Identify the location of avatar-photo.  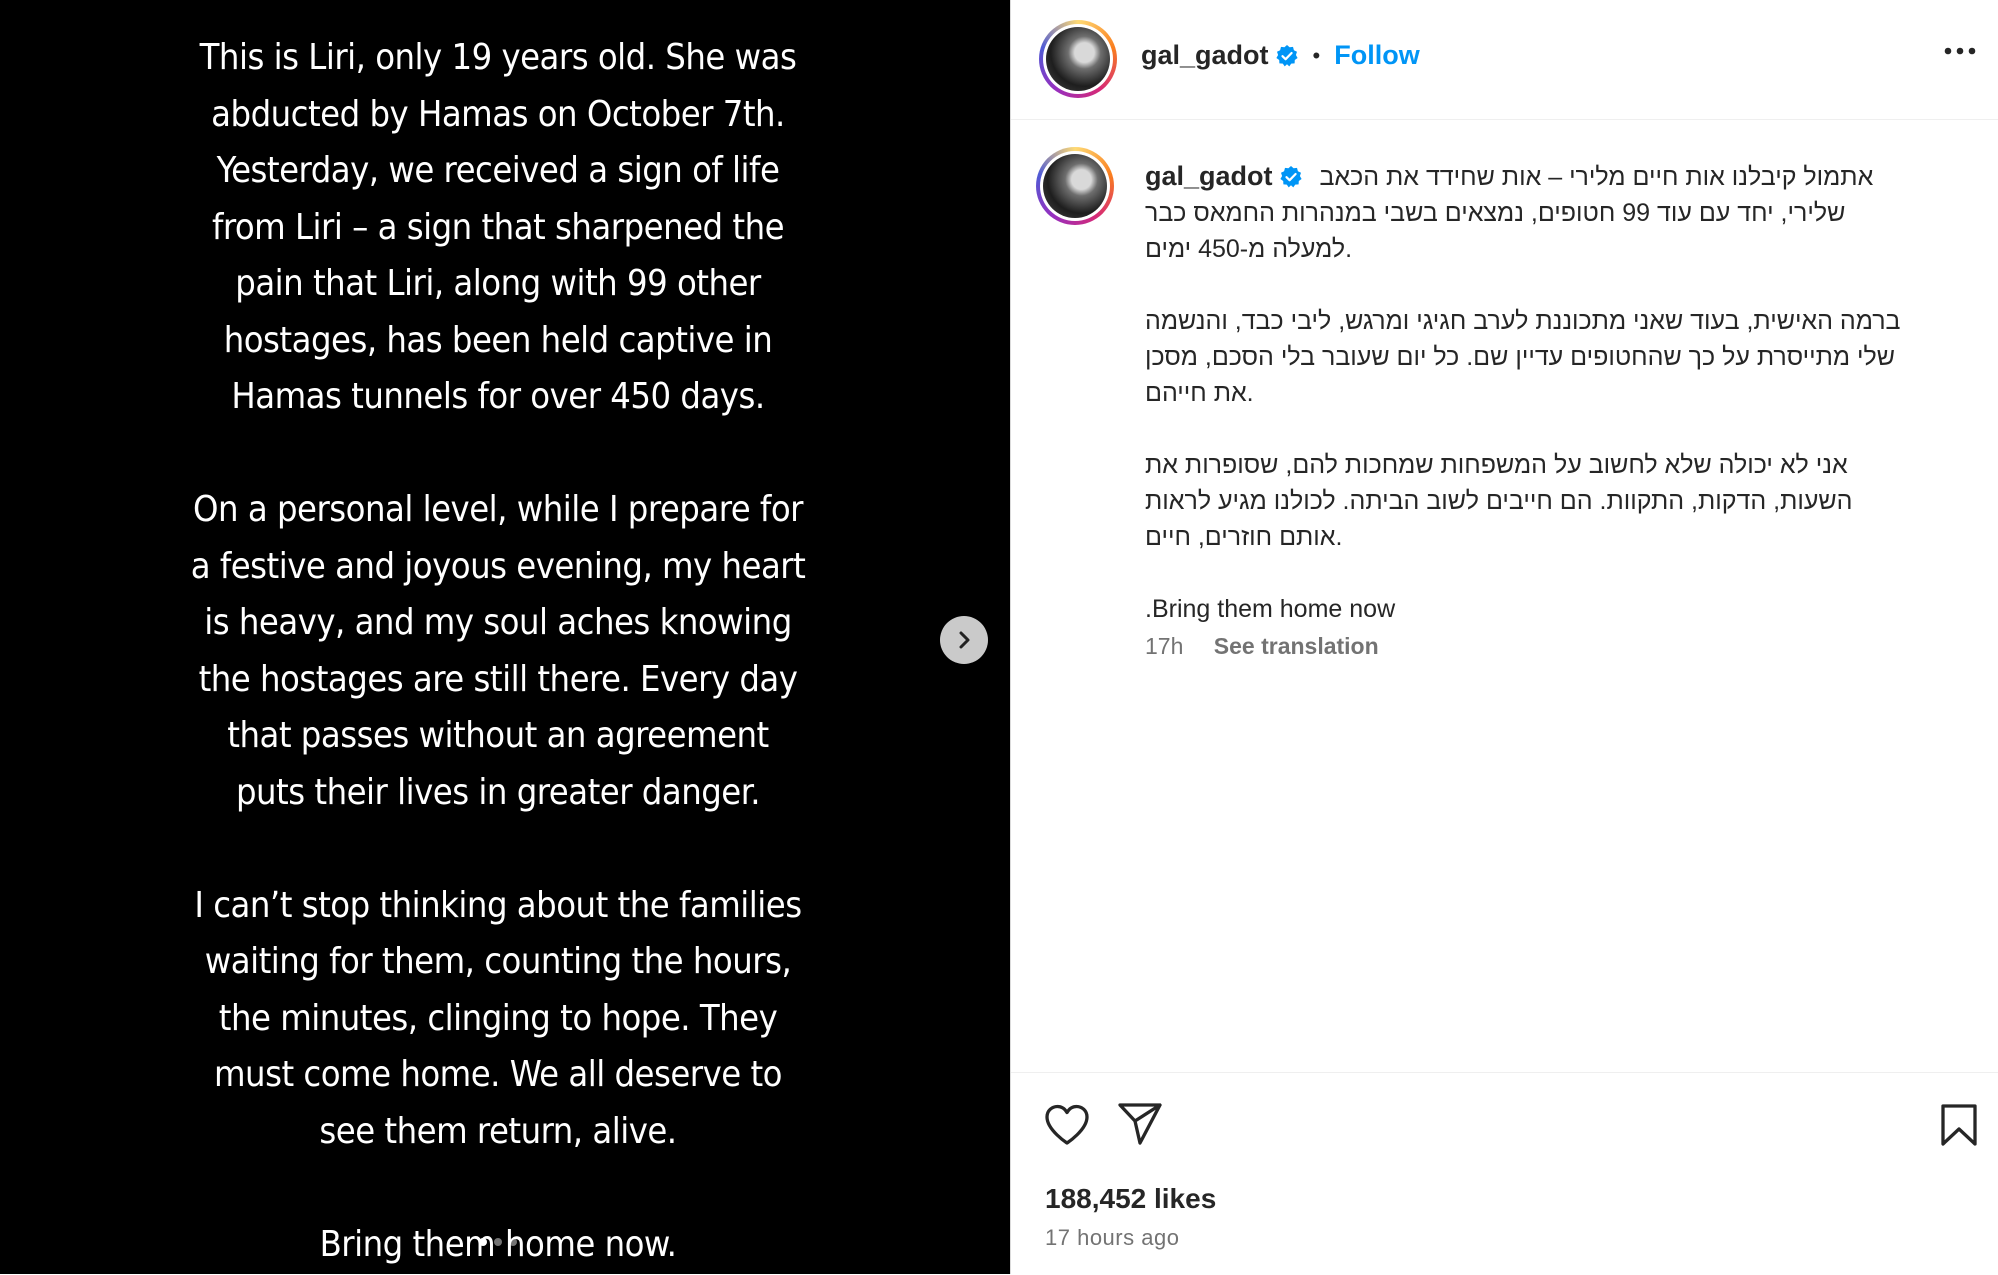
(1078, 59).